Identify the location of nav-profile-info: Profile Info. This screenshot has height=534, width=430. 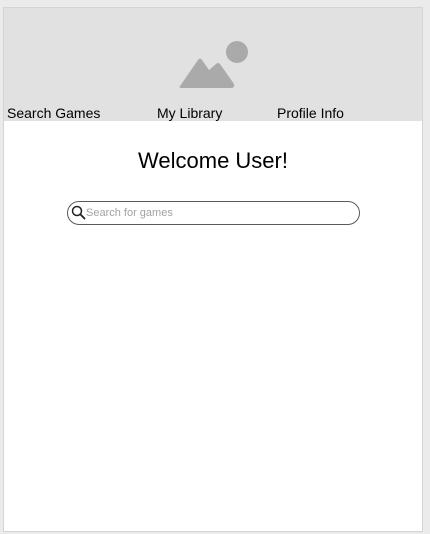
(310, 113).